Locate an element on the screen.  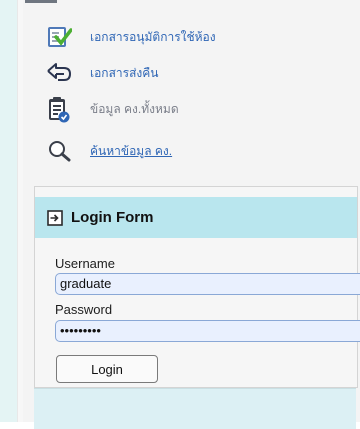
menu-item-all-data: ข้อมูล คง.ทั้งหมด is located at coordinates (111, 109).